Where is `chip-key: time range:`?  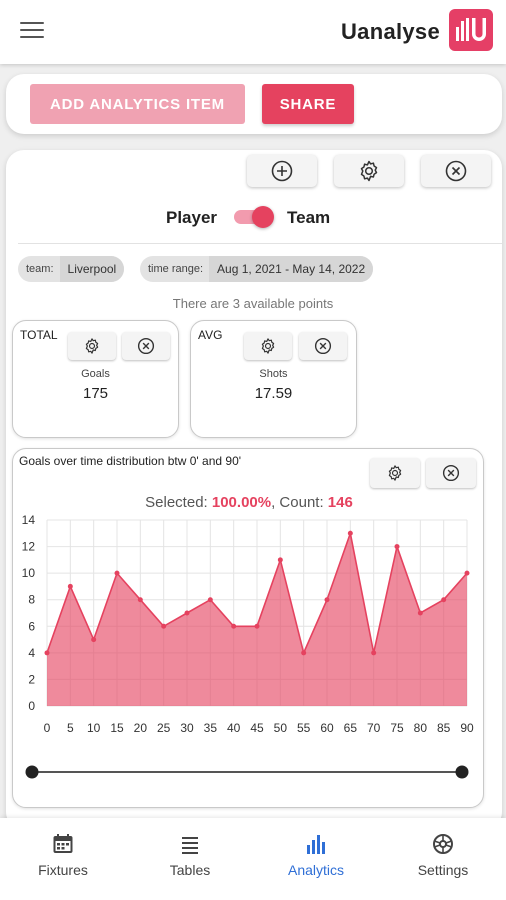
chip-key: time range: is located at coordinates (176, 269).